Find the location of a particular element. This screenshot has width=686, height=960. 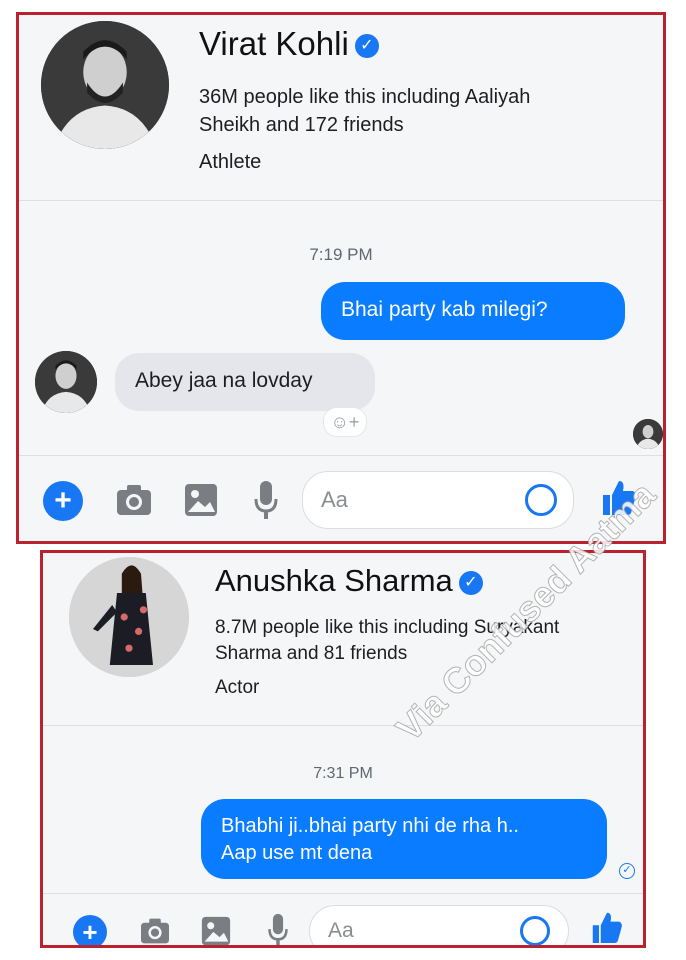

outgoing-message: Bhai party kab milegi? is located at coordinates (473, 311).